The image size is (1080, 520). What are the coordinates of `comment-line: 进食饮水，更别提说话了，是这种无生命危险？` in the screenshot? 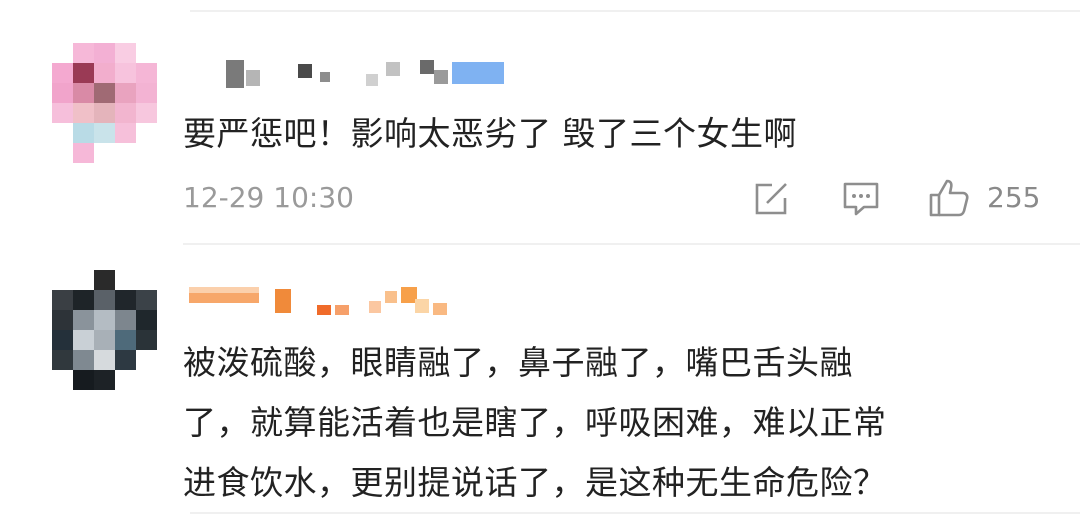 It's located at (535, 482).